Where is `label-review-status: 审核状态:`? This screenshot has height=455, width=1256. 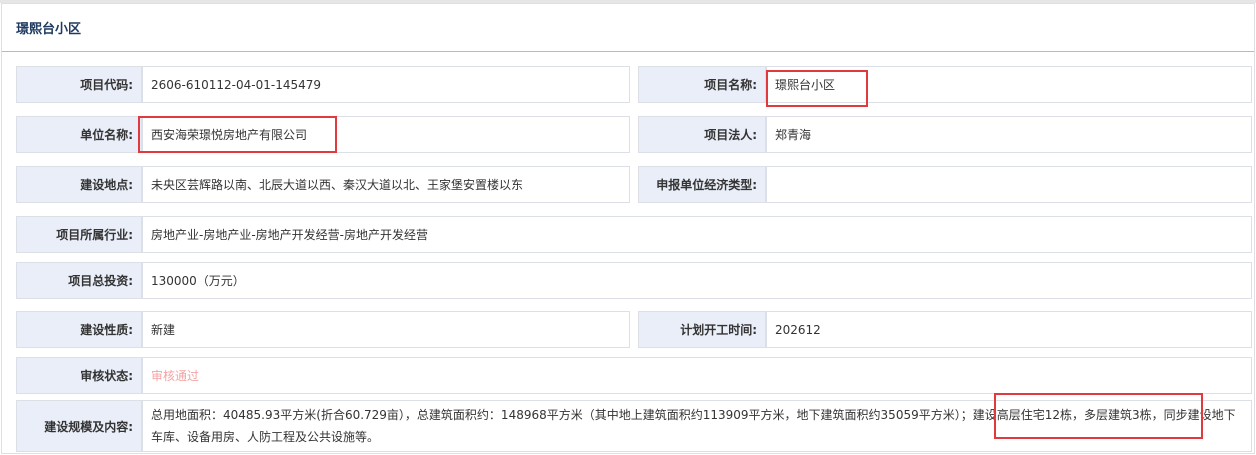 label-review-status: 审核状态: is located at coordinates (79, 375).